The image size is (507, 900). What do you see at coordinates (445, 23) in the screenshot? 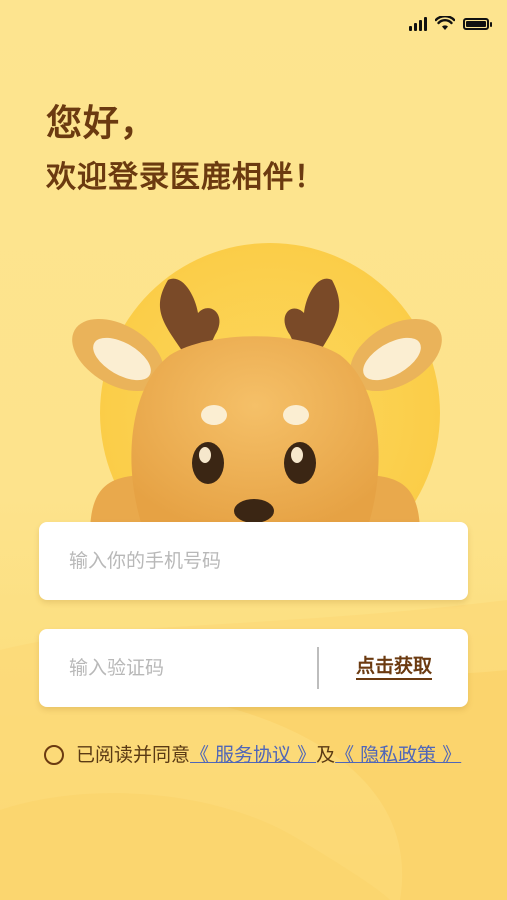
I see `wifi-icon` at bounding box center [445, 23].